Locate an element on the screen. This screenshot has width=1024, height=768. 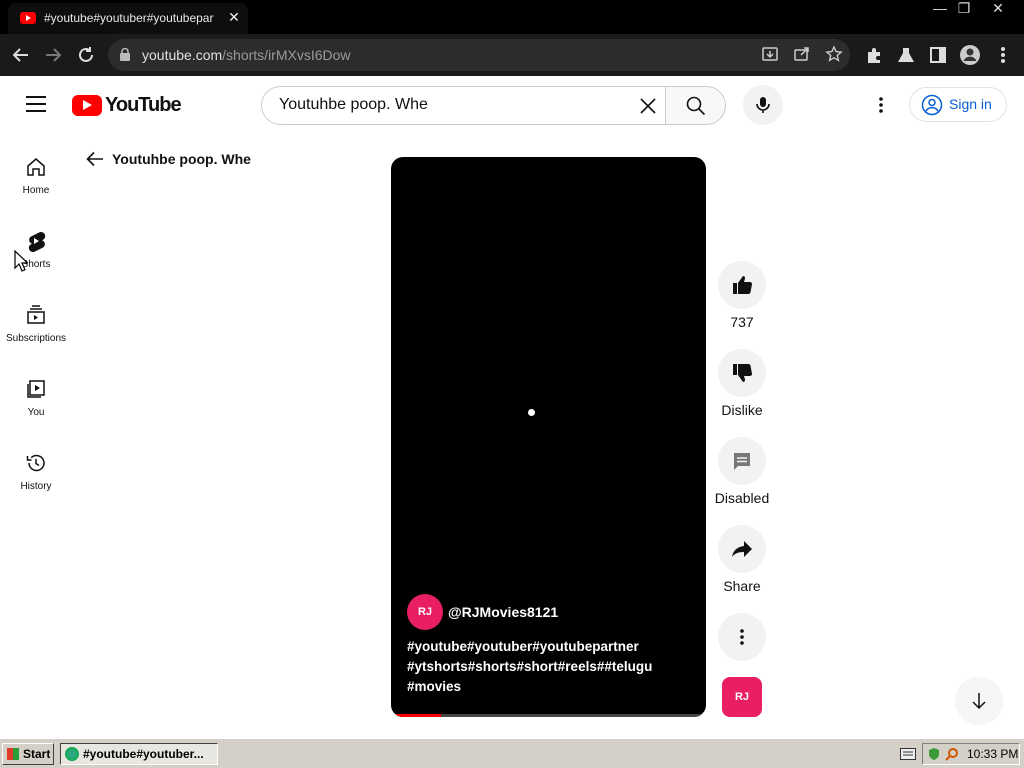
hamburger-menu-icon is located at coordinates (36, 104).